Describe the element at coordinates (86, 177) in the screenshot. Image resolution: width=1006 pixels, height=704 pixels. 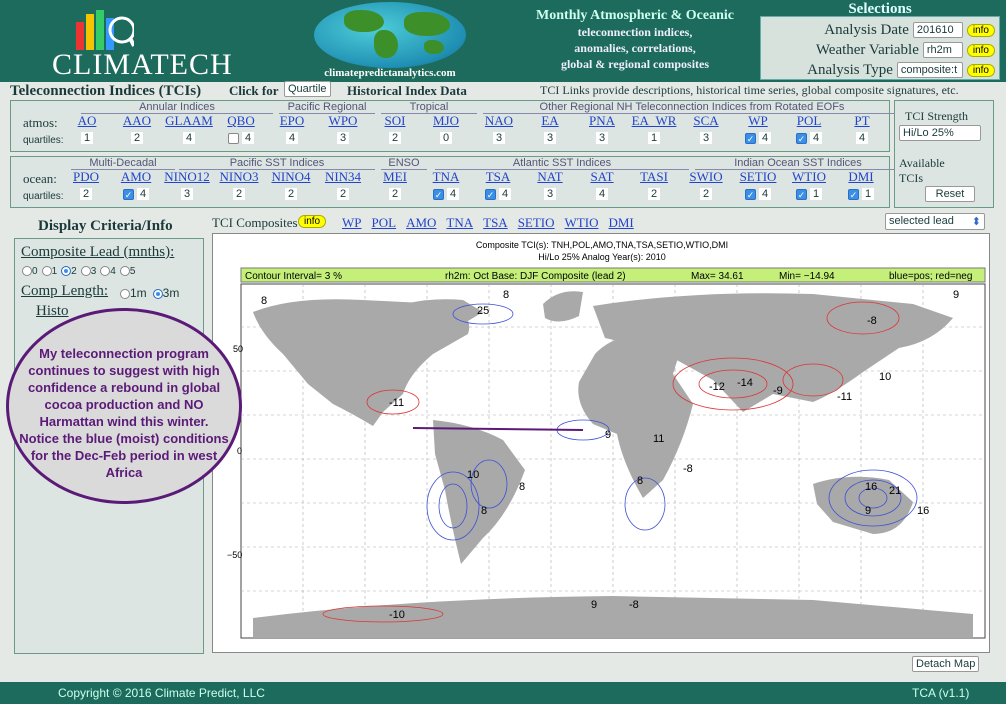
I see `tci-link-pdo: PDO` at that location.